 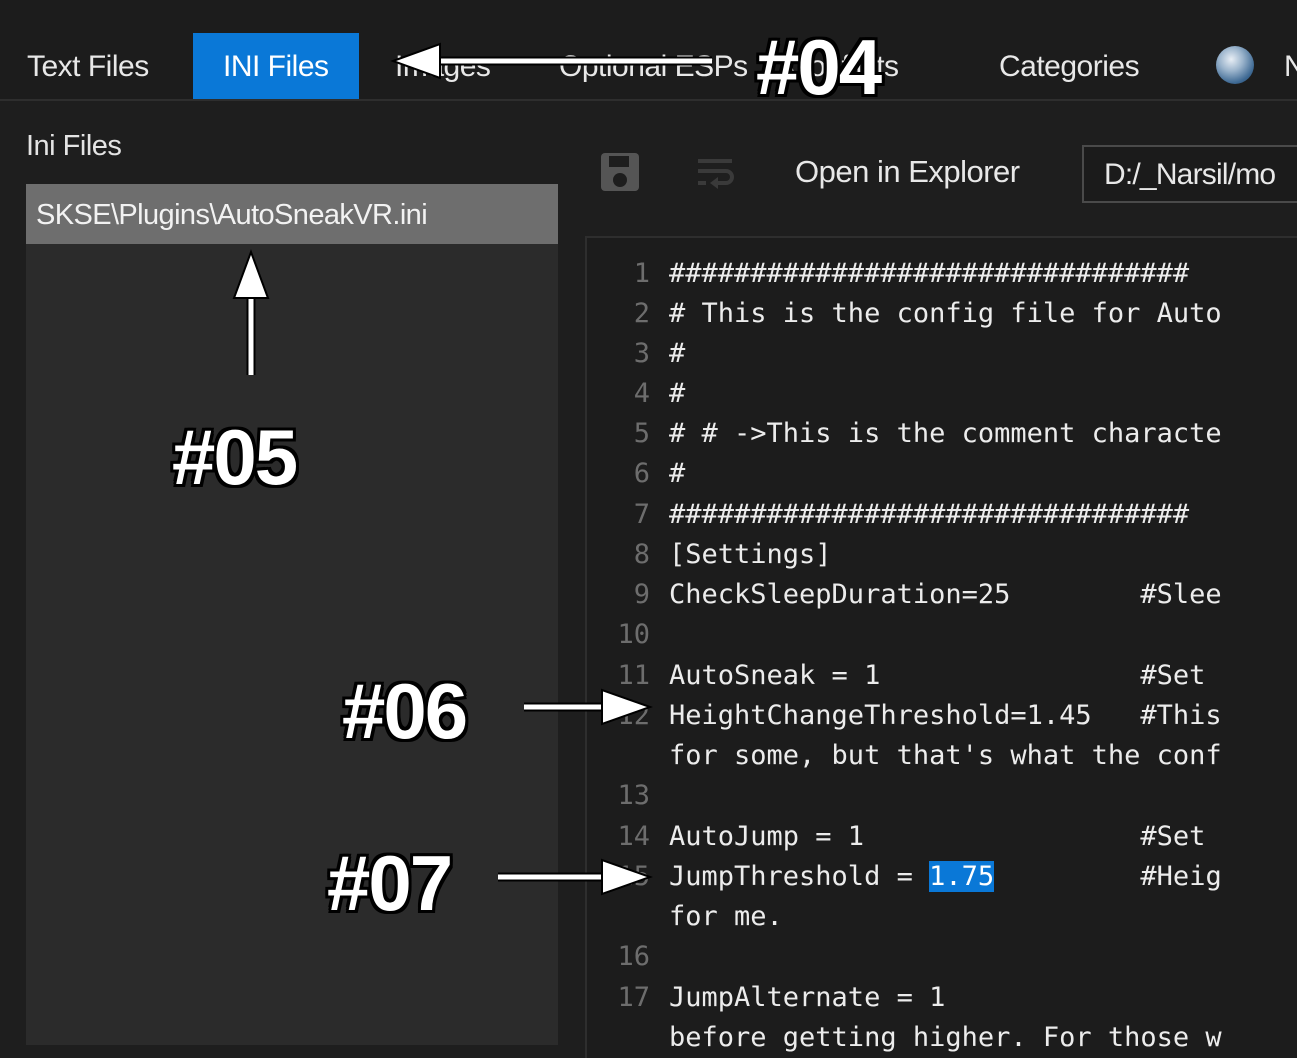 I want to click on line-number: 1, so click(x=641, y=273).